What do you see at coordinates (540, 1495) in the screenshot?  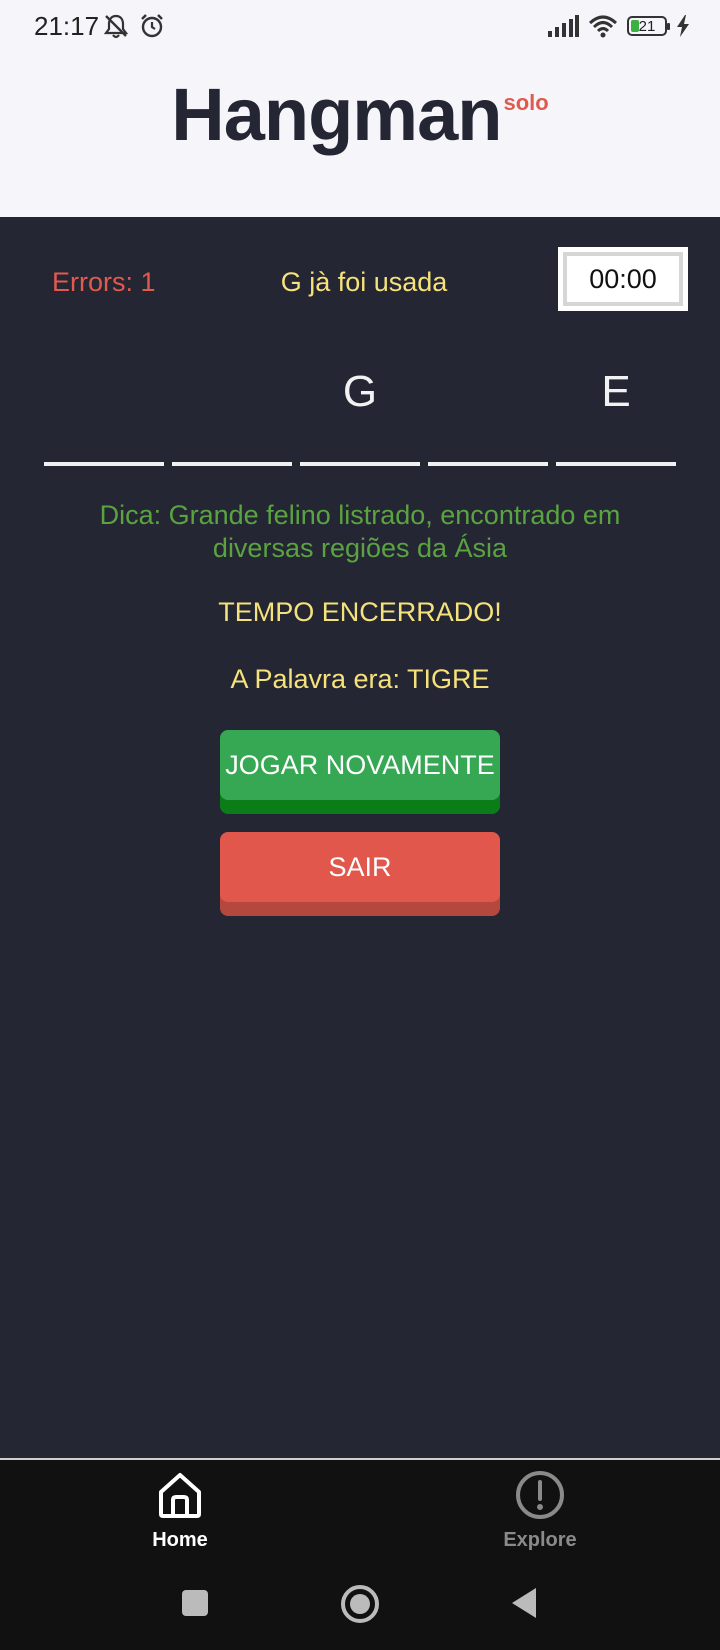 I see `explore-icon` at bounding box center [540, 1495].